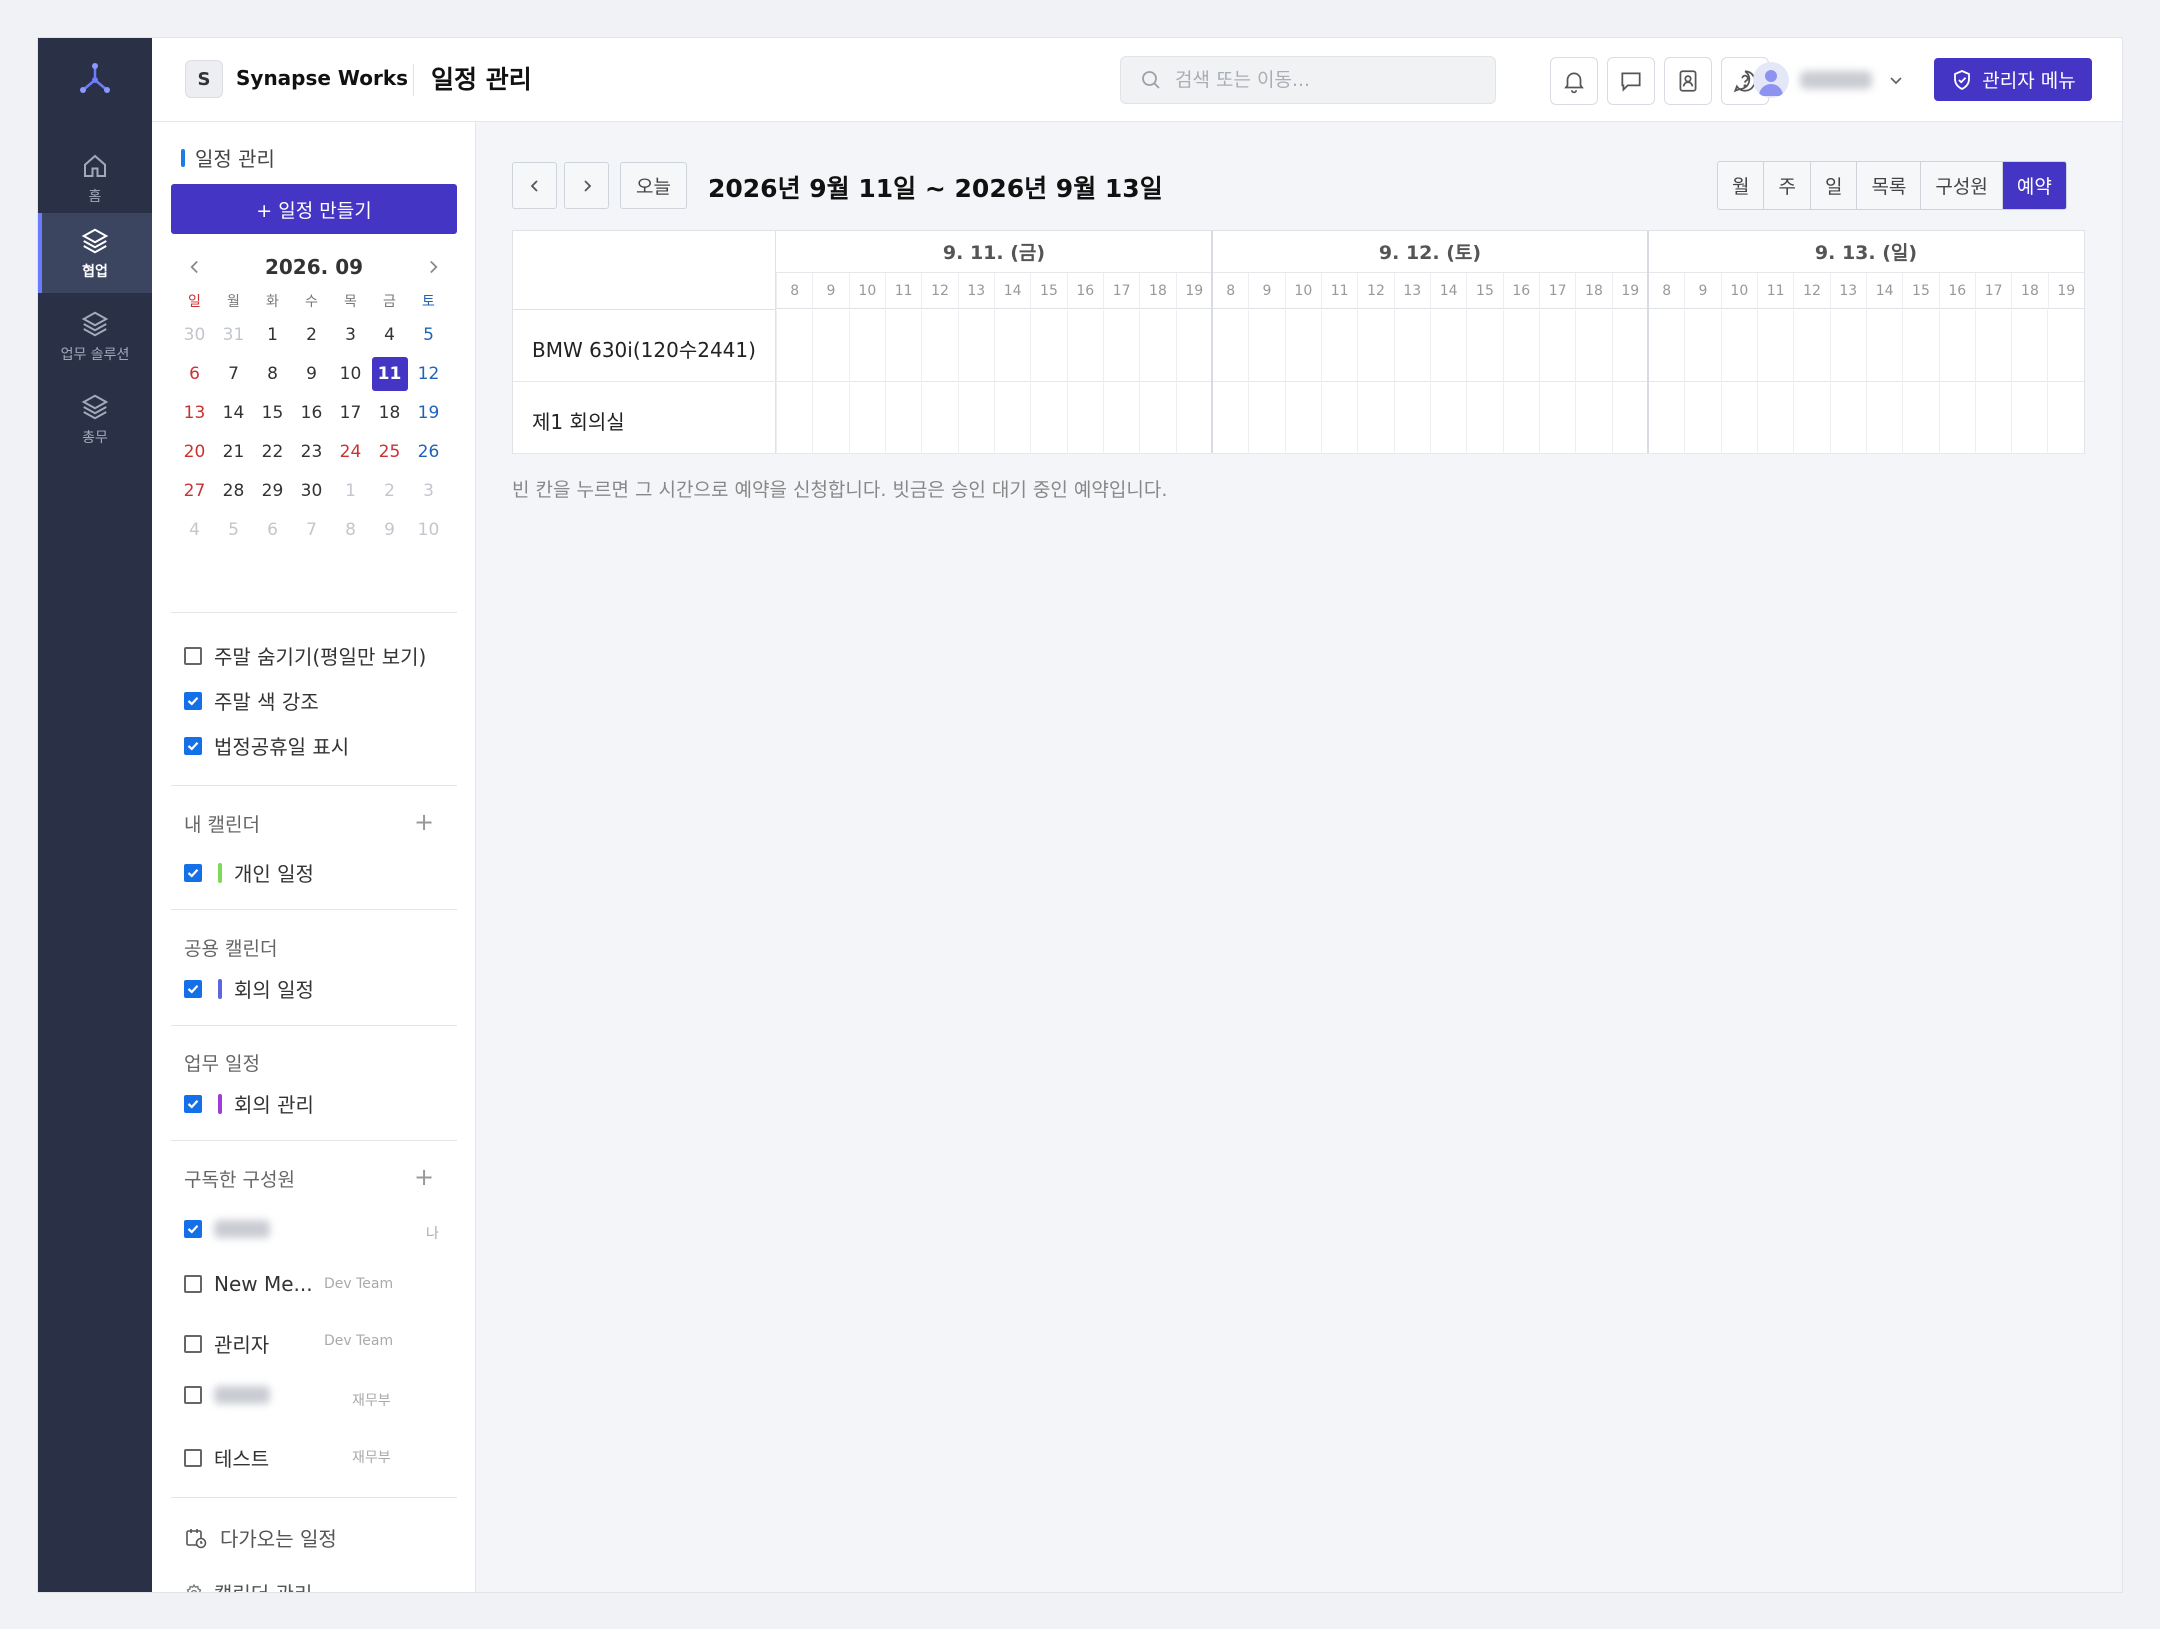  Describe the element at coordinates (266, 745) in the screenshot. I see `option-public-holidays: 법정공휴일 표시` at that location.